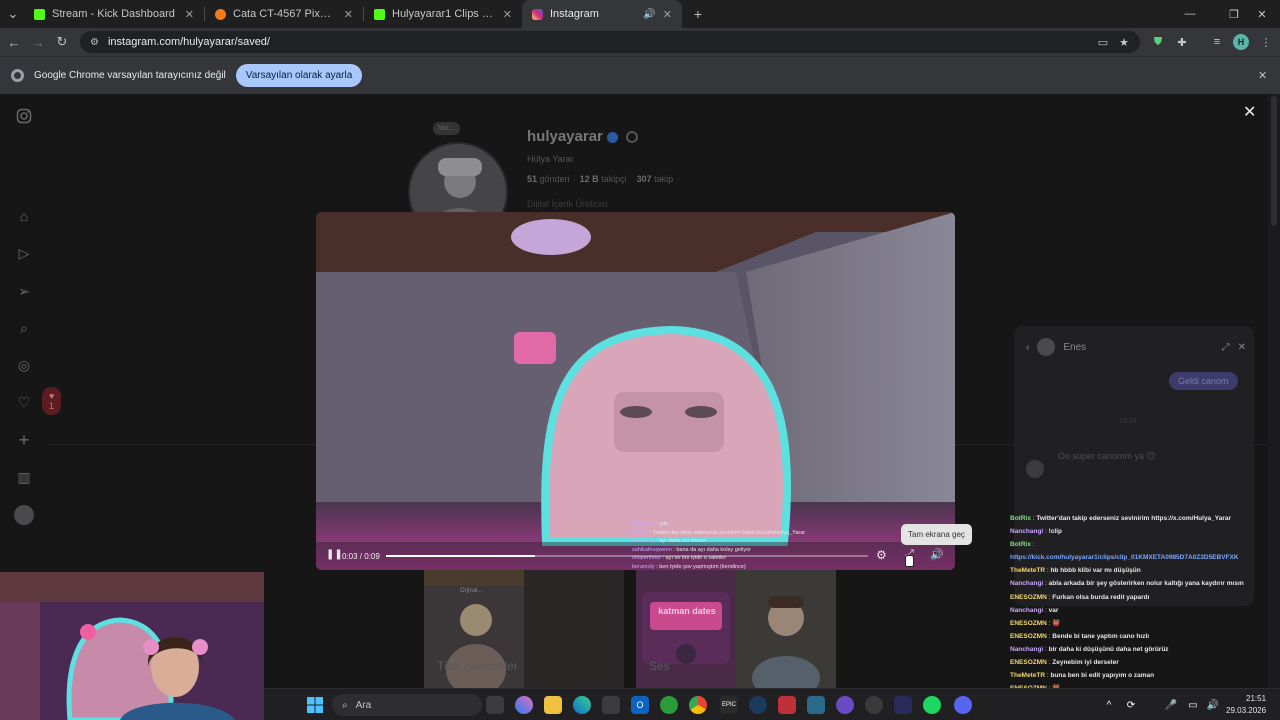 The width and height of the screenshot is (1280, 720). Describe the element at coordinates (758, 705) in the screenshot. I see `steam-icon` at that location.